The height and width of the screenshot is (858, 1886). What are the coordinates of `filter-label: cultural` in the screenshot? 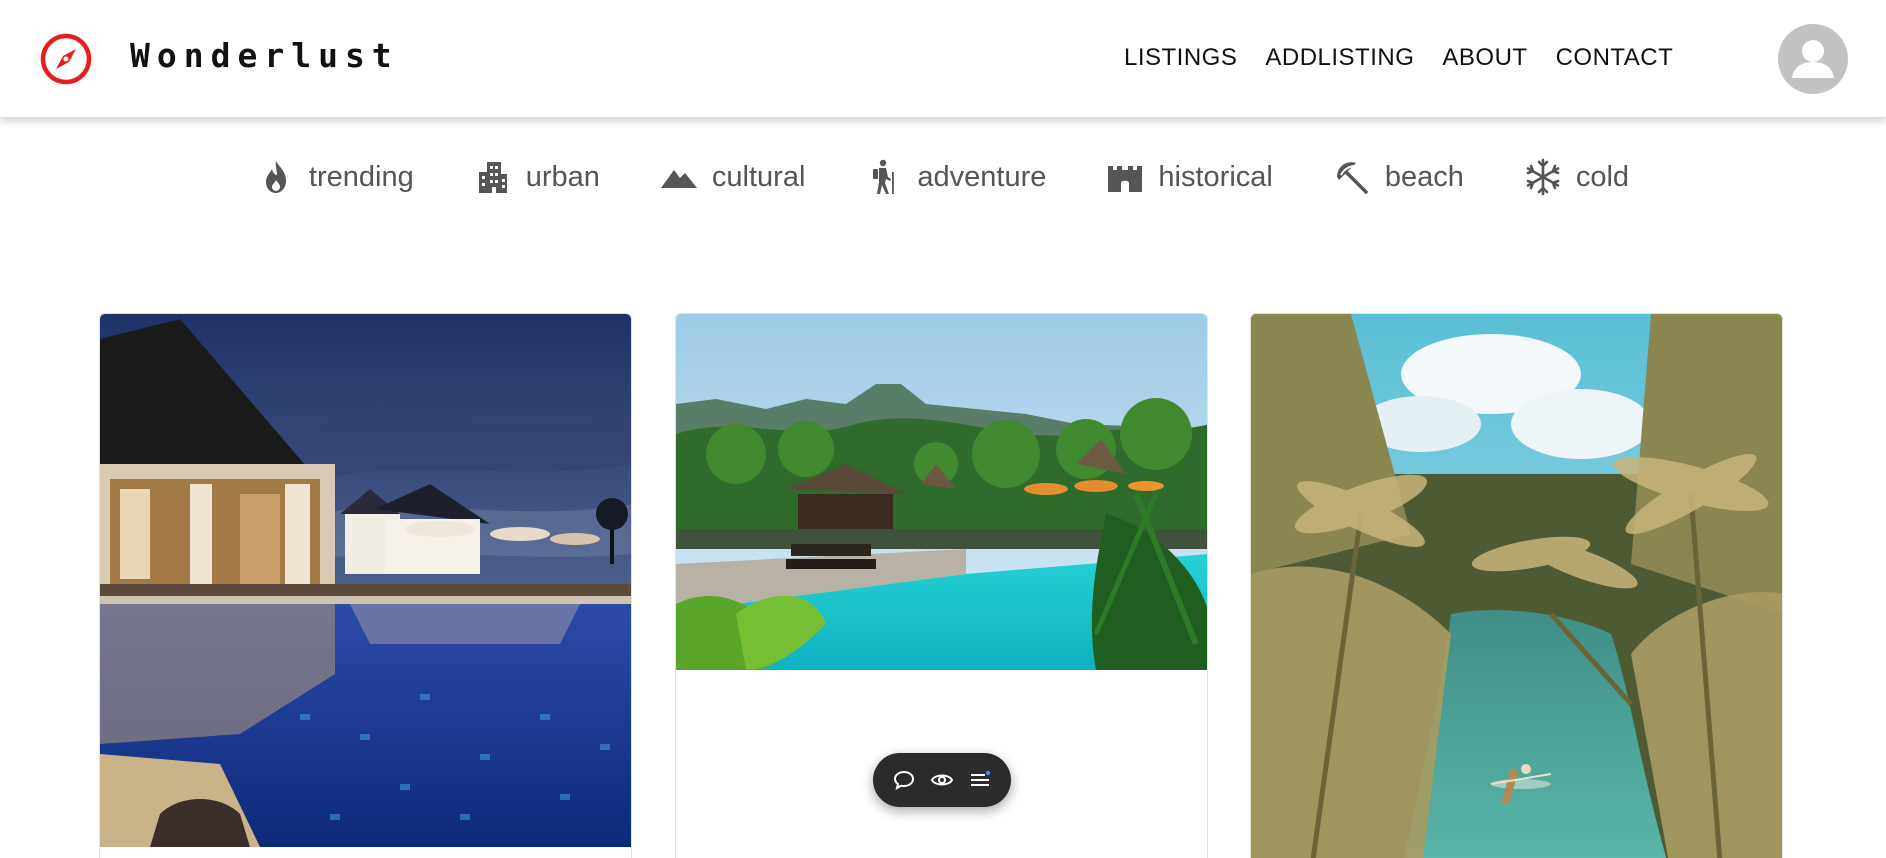 It's located at (758, 176).